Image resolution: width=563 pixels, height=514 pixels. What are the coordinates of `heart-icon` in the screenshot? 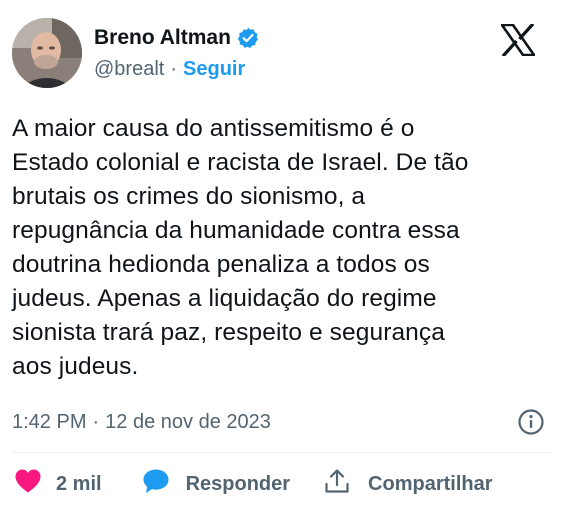 It's located at (28, 484).